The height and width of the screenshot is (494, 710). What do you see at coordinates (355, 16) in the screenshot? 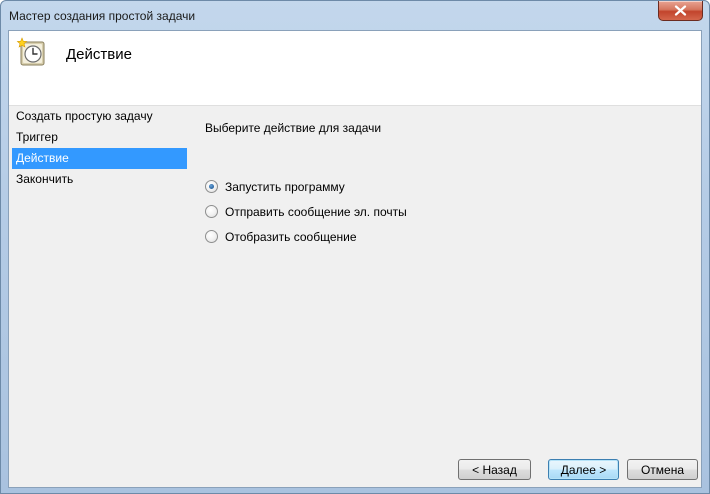
I see `title-bar: Мастер создания простой задачи` at bounding box center [355, 16].